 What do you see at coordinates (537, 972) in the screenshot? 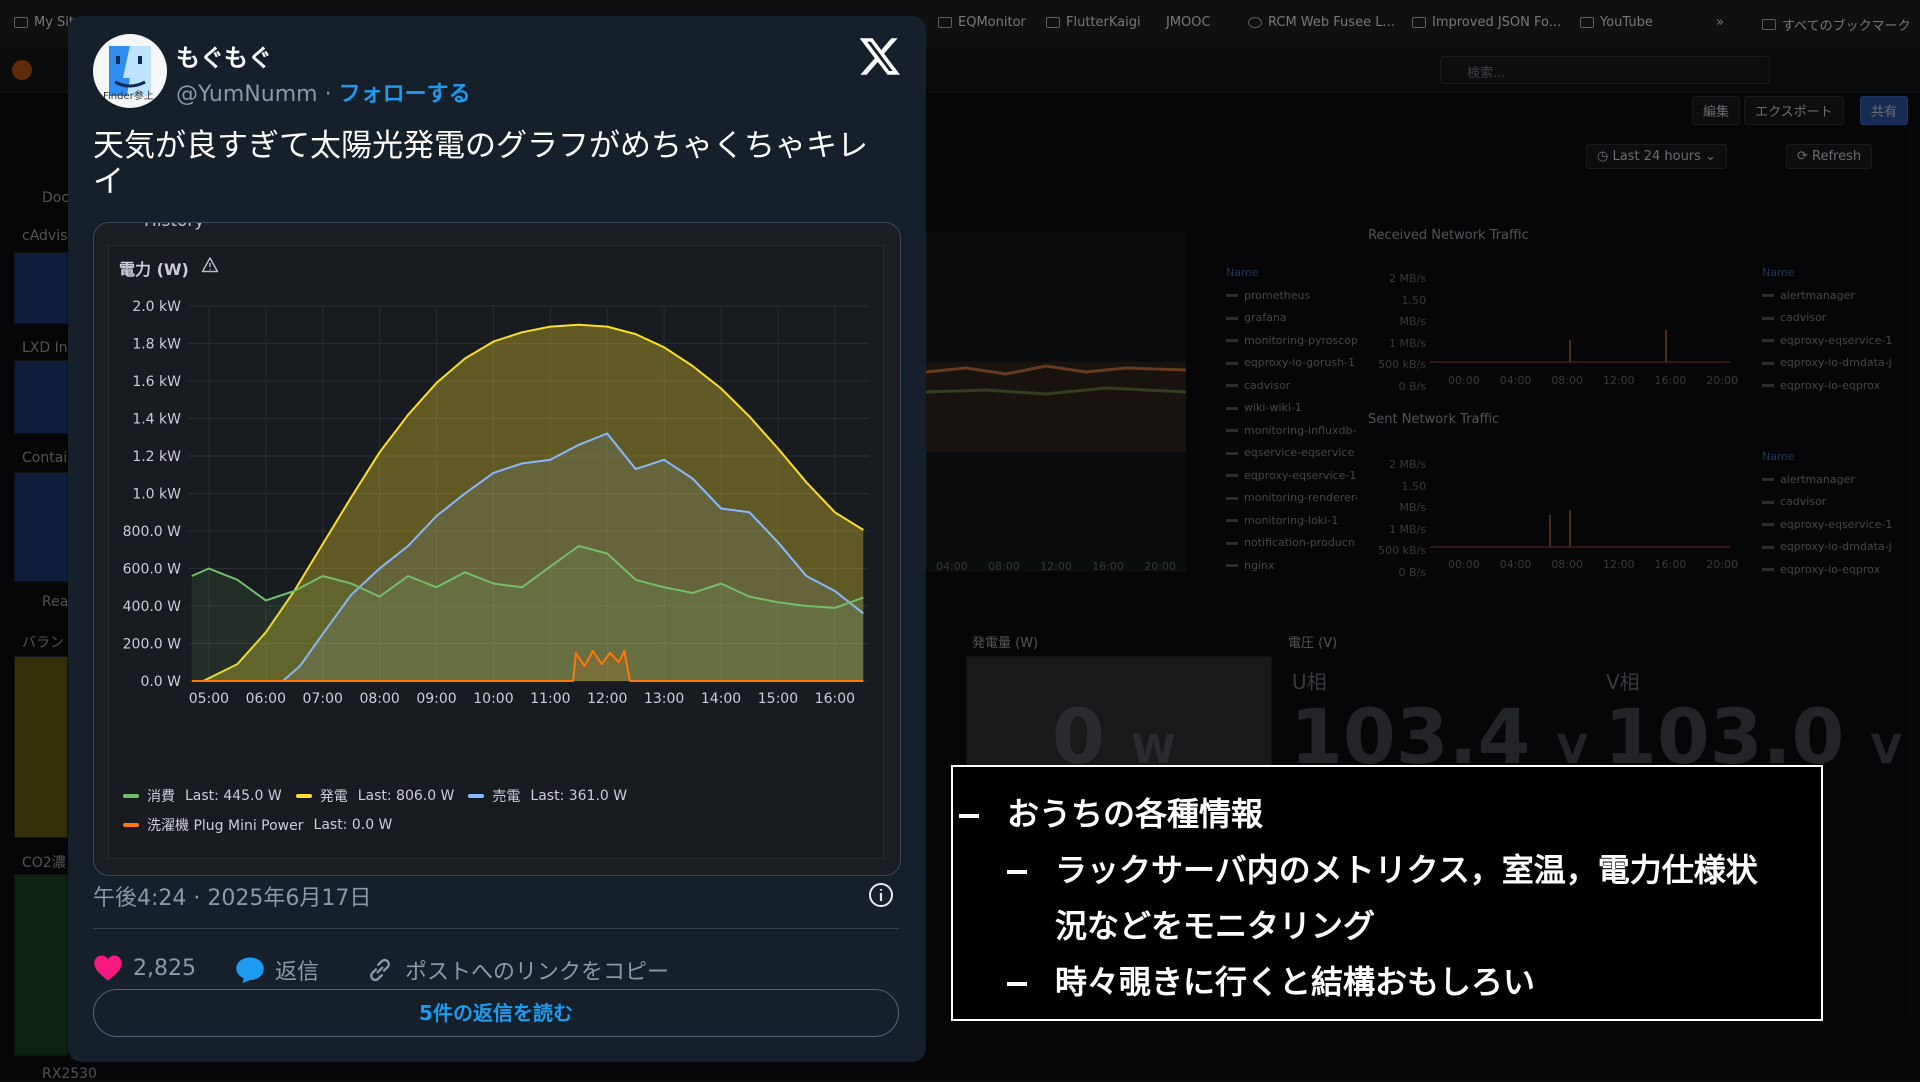
I see `copy-link-label: ポストへのリンクをコピー` at bounding box center [537, 972].